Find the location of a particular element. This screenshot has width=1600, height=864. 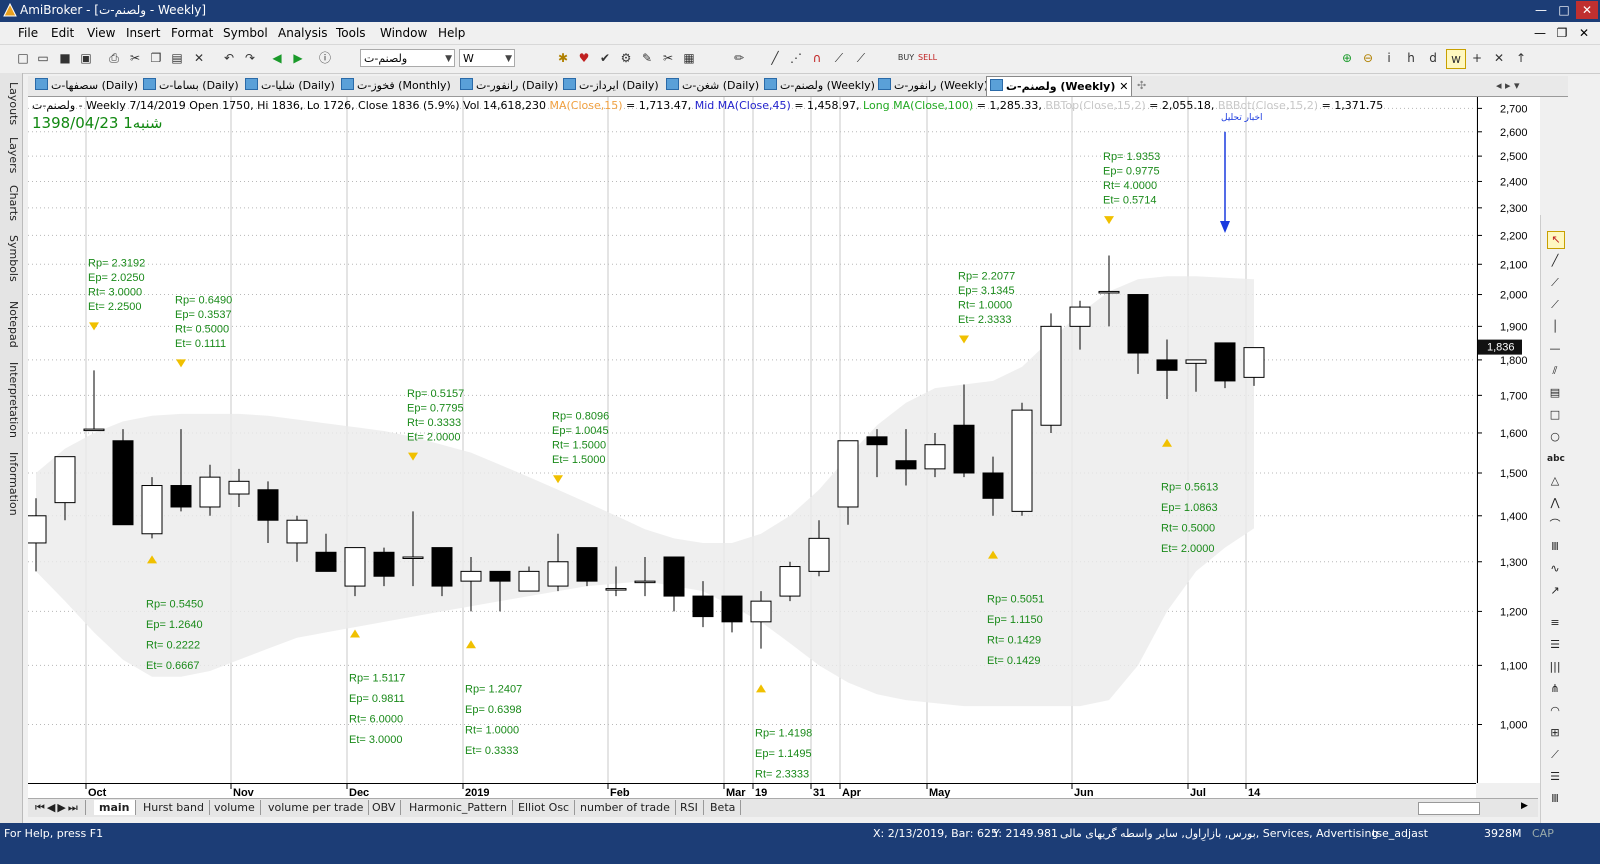

tab-symbols: Symbols is located at coordinates (11, 258).